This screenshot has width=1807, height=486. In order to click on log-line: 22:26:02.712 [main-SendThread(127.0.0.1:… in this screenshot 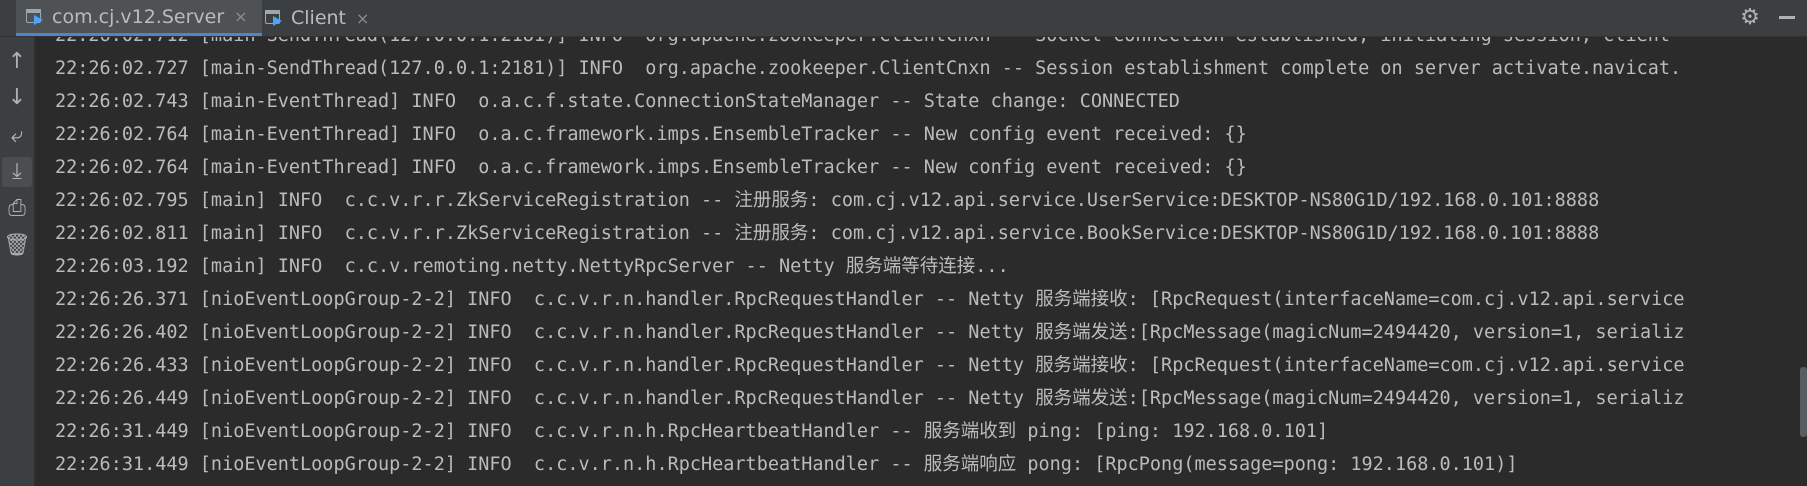, I will do `click(862, 42)`.